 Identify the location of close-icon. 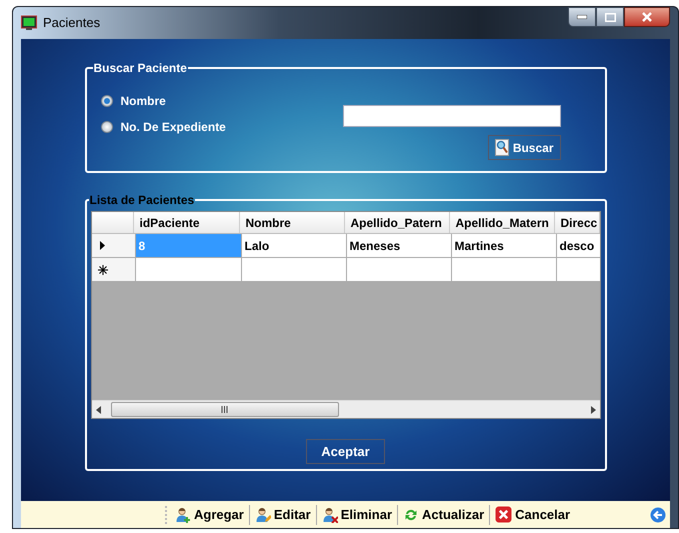
(647, 17).